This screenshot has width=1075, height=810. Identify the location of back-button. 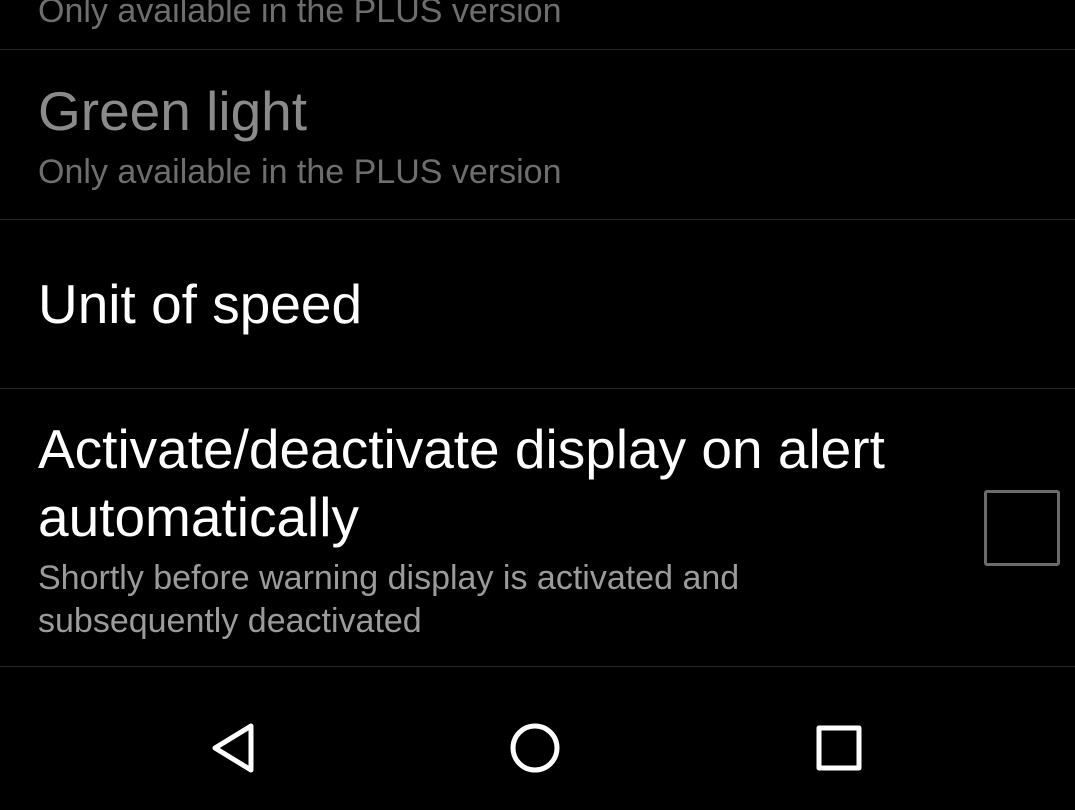
(233, 748).